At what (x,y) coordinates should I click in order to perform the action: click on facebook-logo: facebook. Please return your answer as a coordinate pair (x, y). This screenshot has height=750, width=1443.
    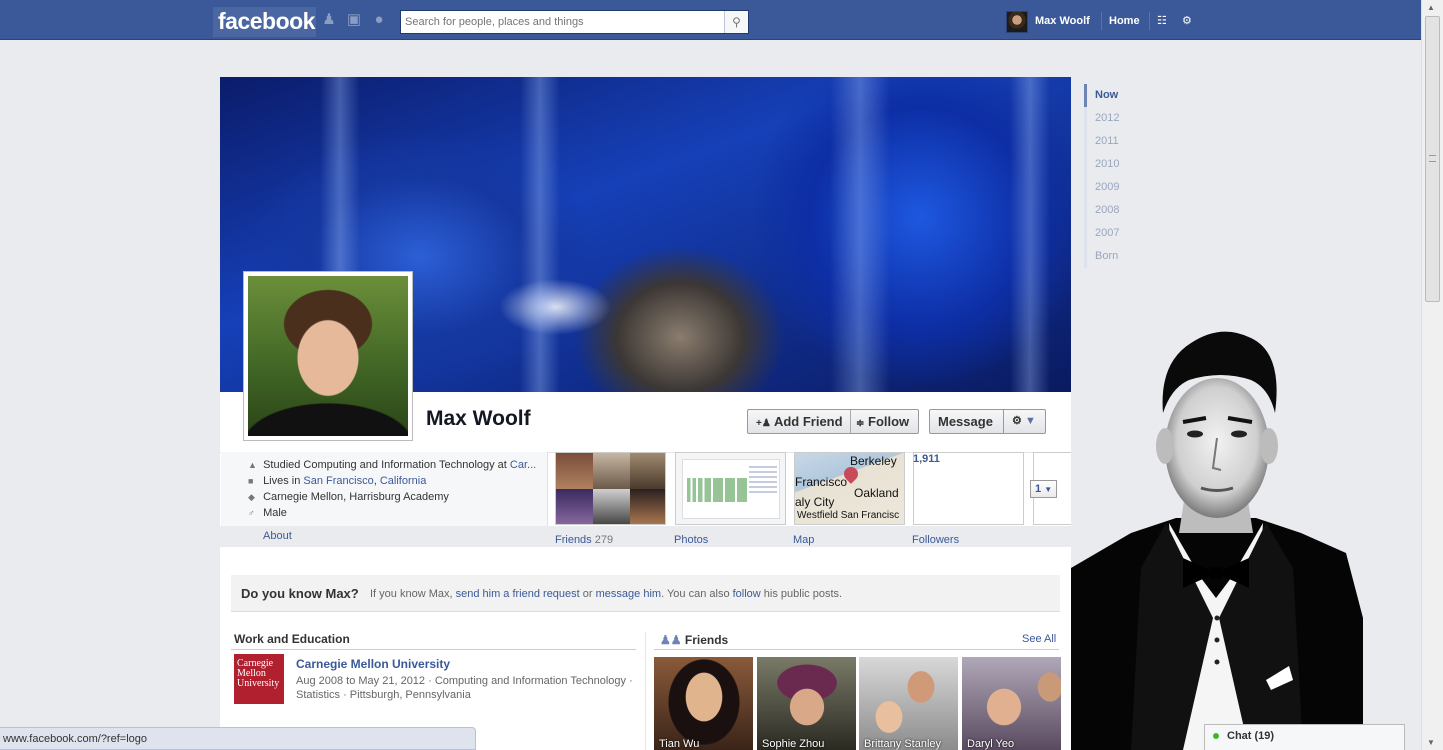
    Looking at the image, I should click on (264, 22).